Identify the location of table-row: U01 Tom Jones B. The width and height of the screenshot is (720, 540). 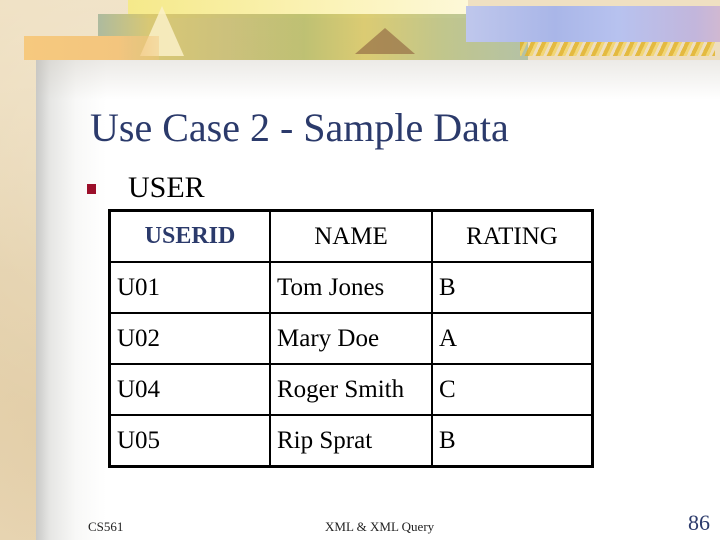
(351, 287).